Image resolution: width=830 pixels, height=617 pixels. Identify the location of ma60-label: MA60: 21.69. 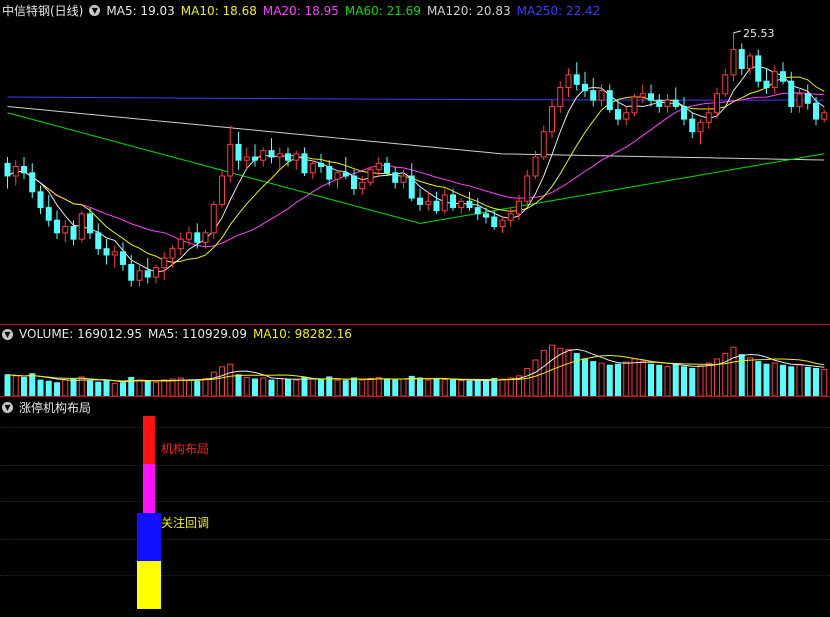
(382, 10).